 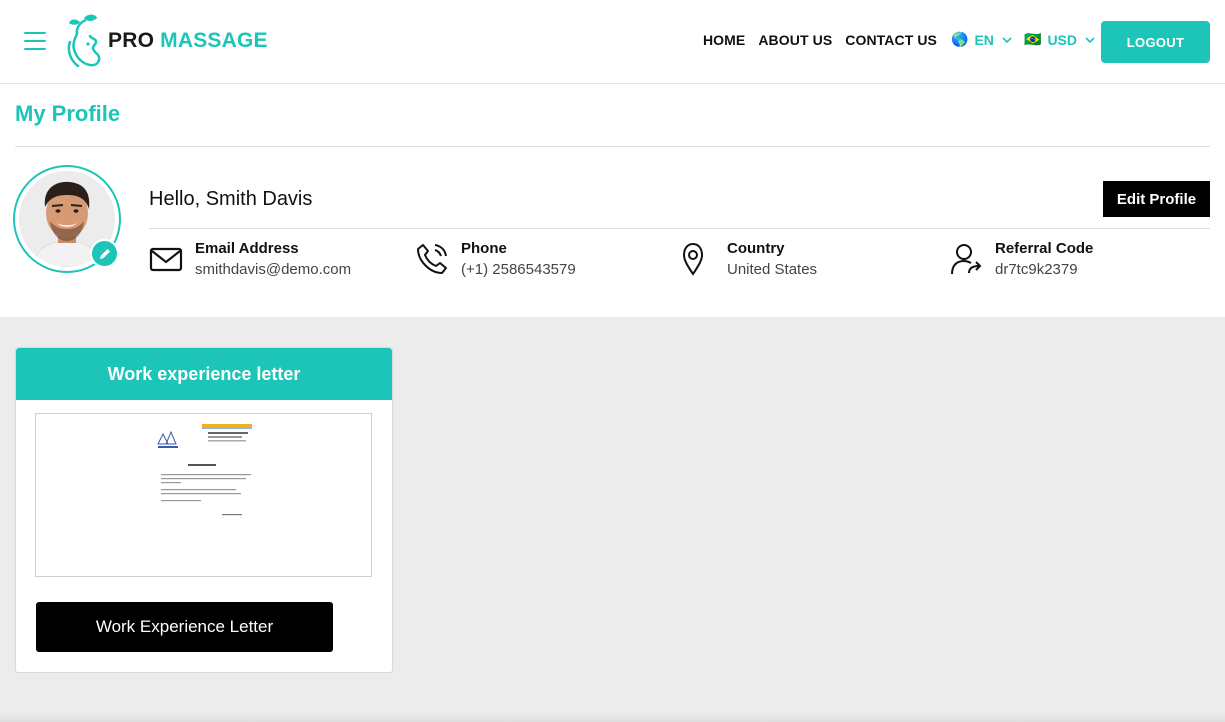 I want to click on work-experience-letter-button: Work Experience Letter, so click(x=184, y=627).